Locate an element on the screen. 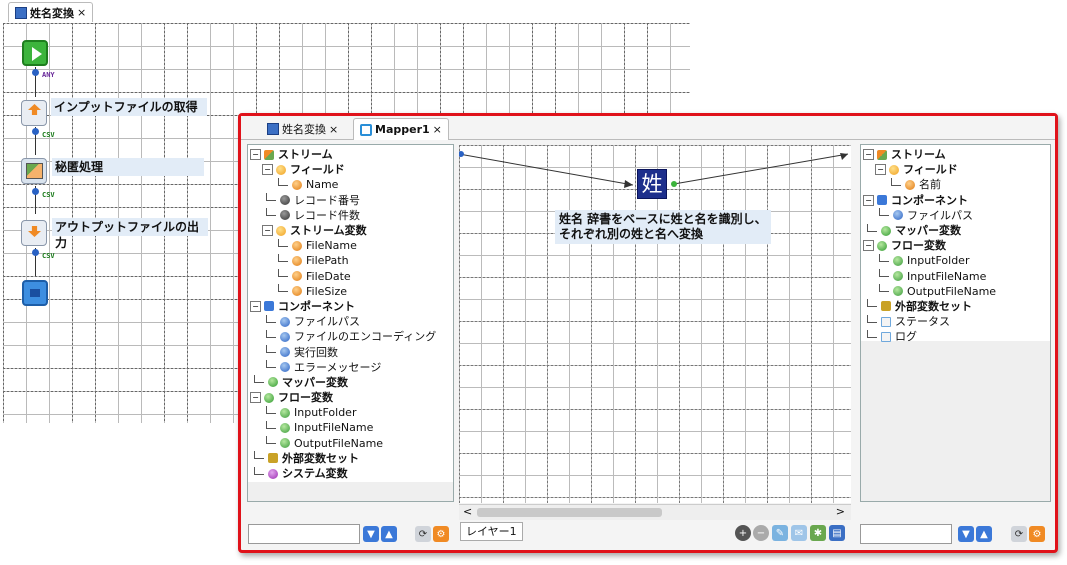 This screenshot has width=1067, height=565. tree-item-label: 外部変数セット is located at coordinates (933, 306).